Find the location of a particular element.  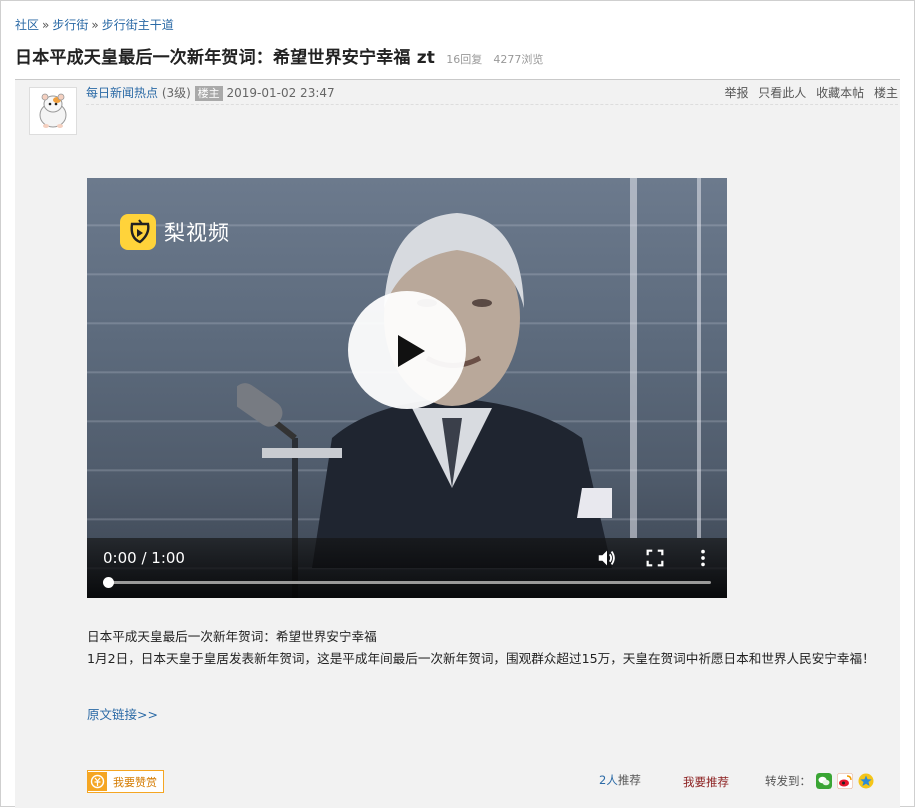

play-icon is located at coordinates (411, 351).